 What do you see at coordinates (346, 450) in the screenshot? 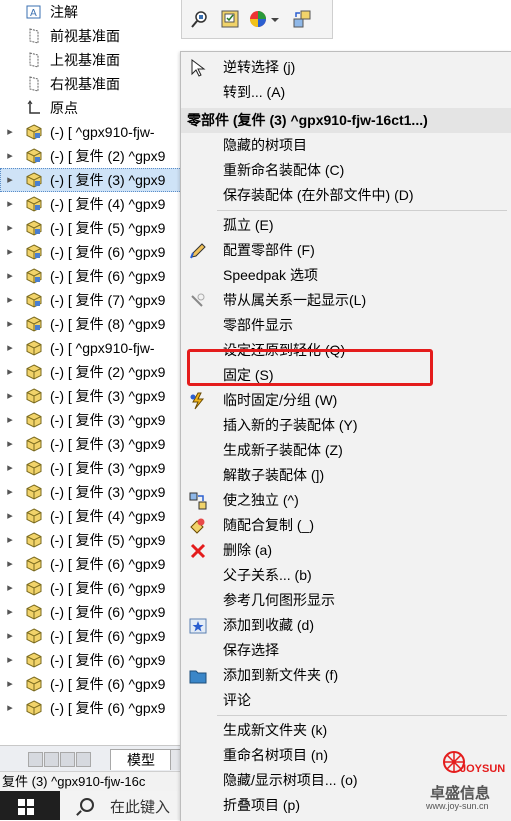
I see `menu-item: 生成新子装配体 (Z)` at bounding box center [346, 450].